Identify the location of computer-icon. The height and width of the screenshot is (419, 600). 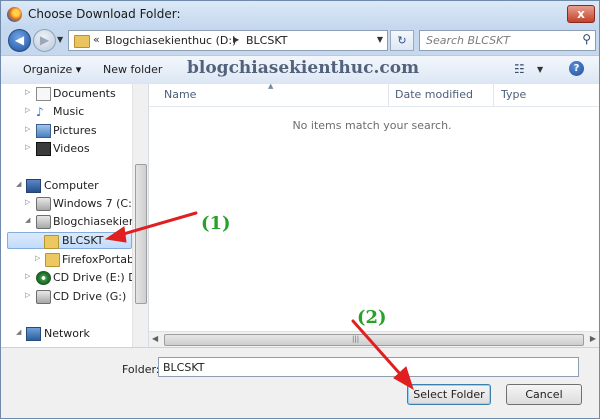
(33, 186).